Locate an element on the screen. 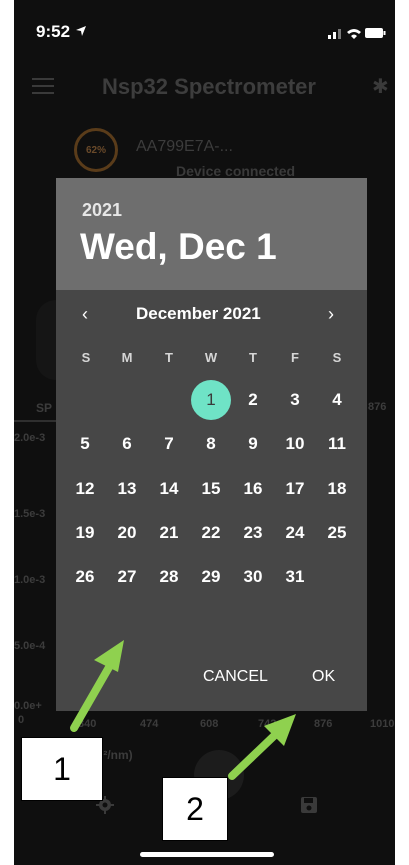  callout-1: 1 is located at coordinates (62, 769).